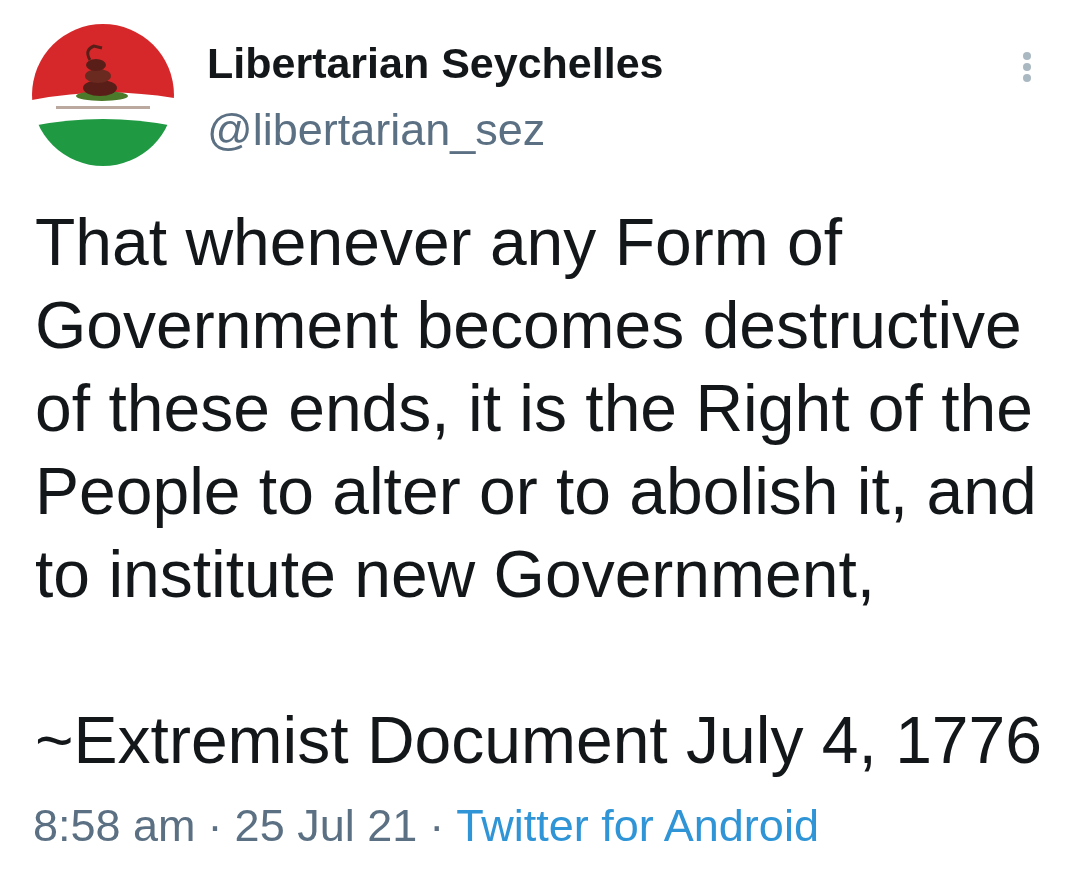  Describe the element at coordinates (326, 826) in the screenshot. I see `meta-text: 25 Jul 21` at that location.